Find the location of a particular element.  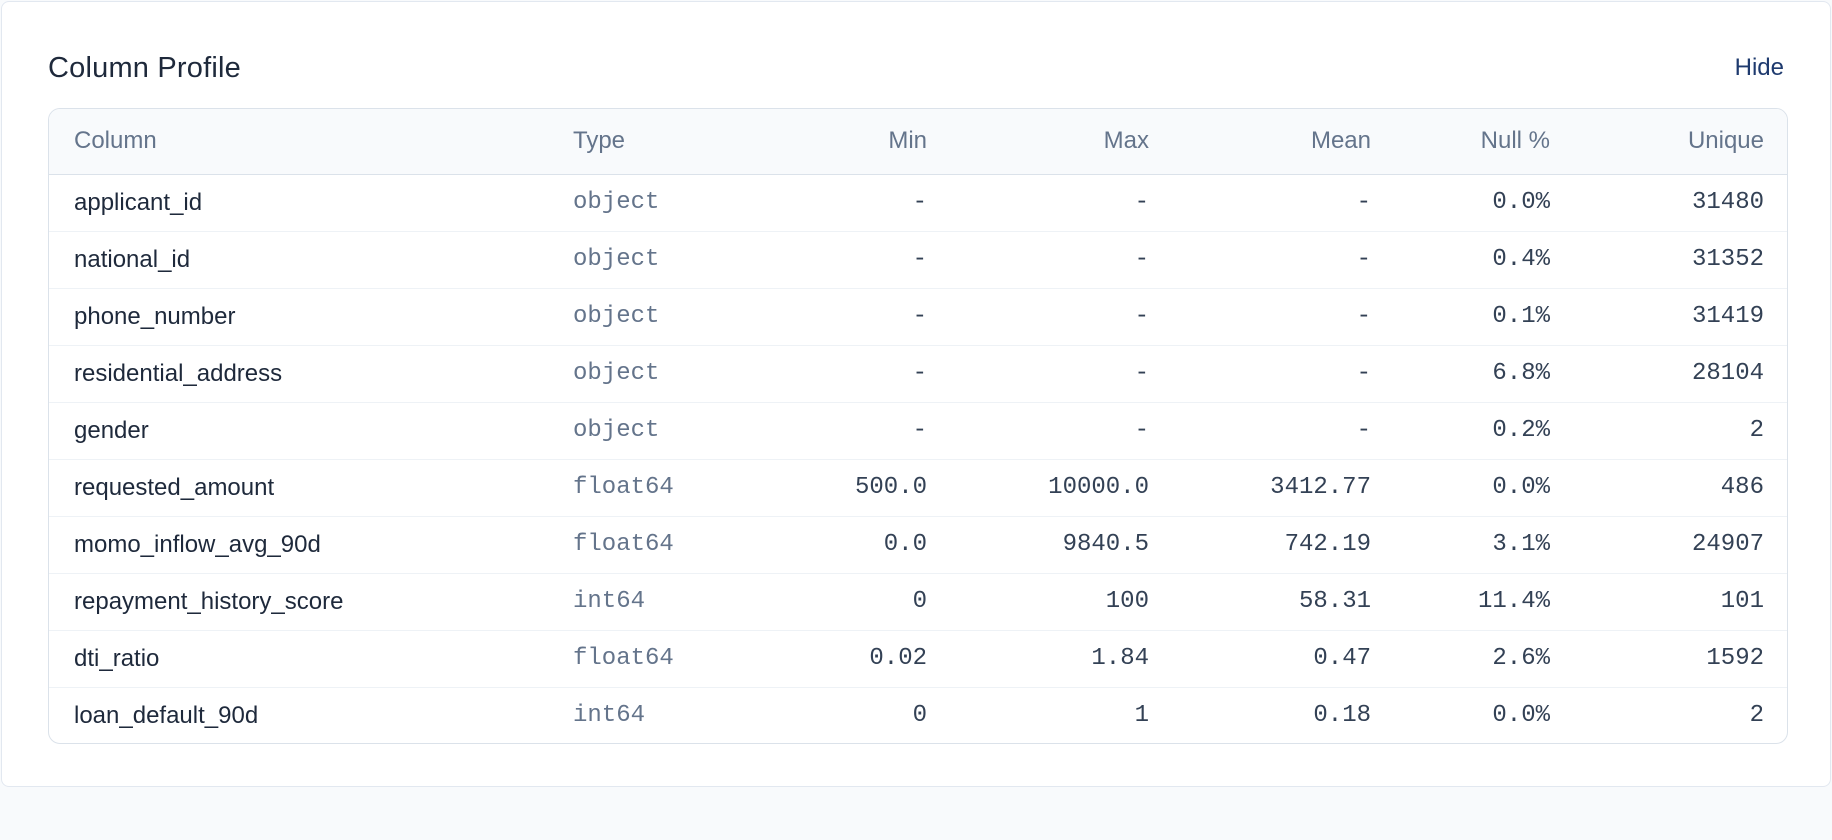

hide-button: Hide is located at coordinates (1759, 68).